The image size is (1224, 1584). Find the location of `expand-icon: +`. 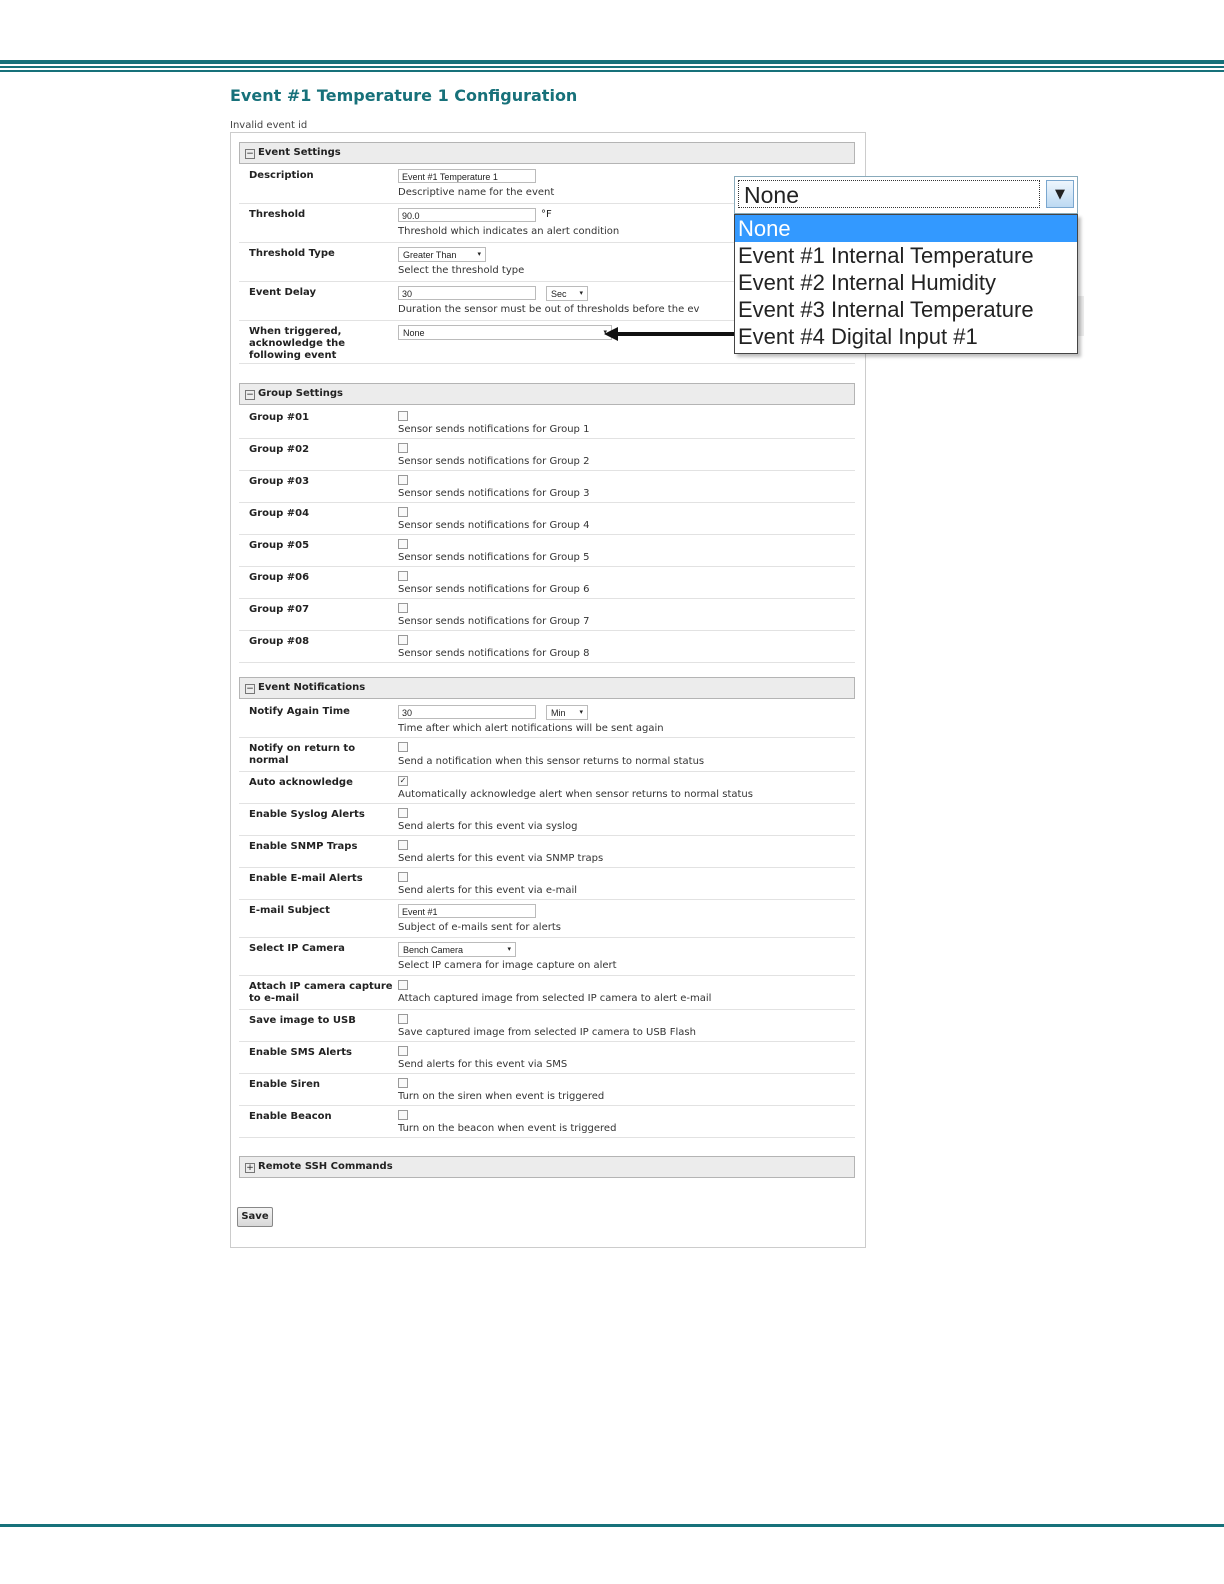

expand-icon: + is located at coordinates (250, 1168).